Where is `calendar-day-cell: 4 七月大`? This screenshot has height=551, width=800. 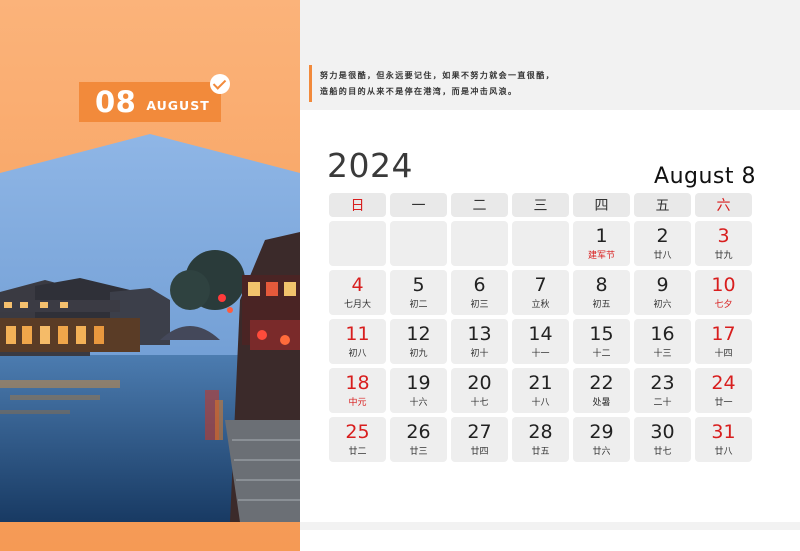
calendar-day-cell: 4 七月大 is located at coordinates (357, 292).